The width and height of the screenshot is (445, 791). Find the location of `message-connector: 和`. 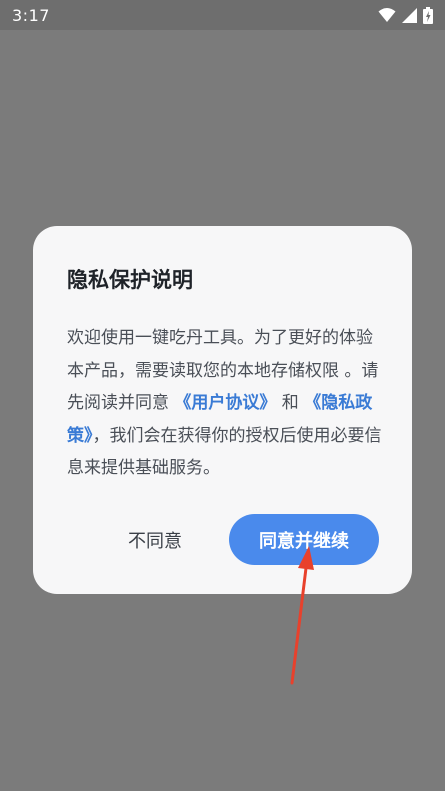

message-connector: 和 is located at coordinates (290, 403).